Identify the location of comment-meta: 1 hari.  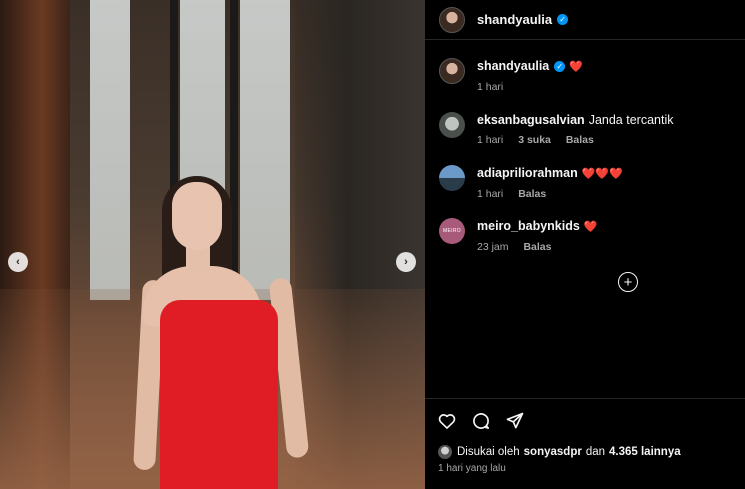
(530, 87).